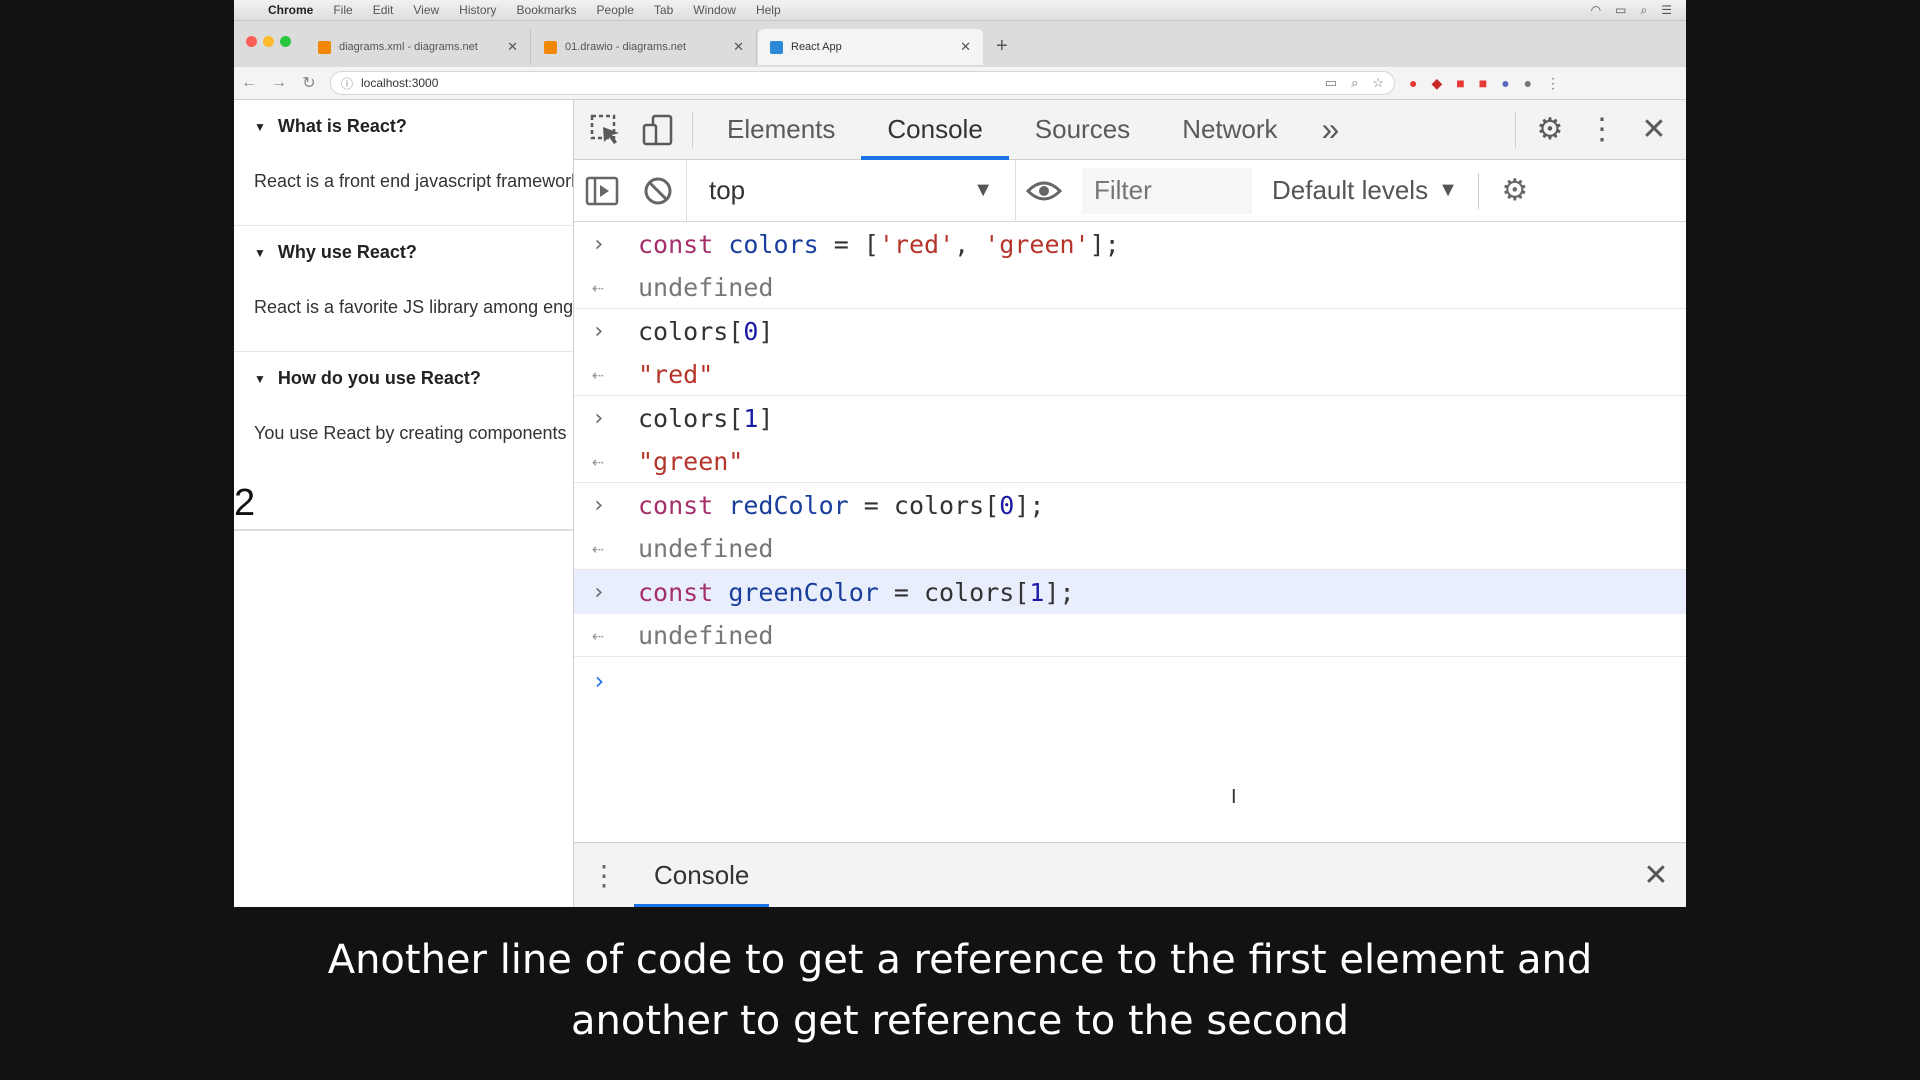  Describe the element at coordinates (727, 190) in the screenshot. I see `context-value: top` at that location.